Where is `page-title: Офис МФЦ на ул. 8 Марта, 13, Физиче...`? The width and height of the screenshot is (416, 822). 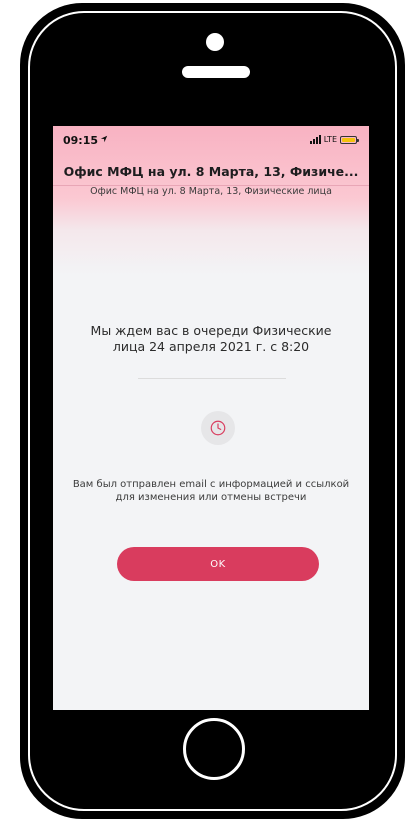 page-title: Офис МФЦ на ул. 8 Марта, 13, Физиче... is located at coordinates (211, 171).